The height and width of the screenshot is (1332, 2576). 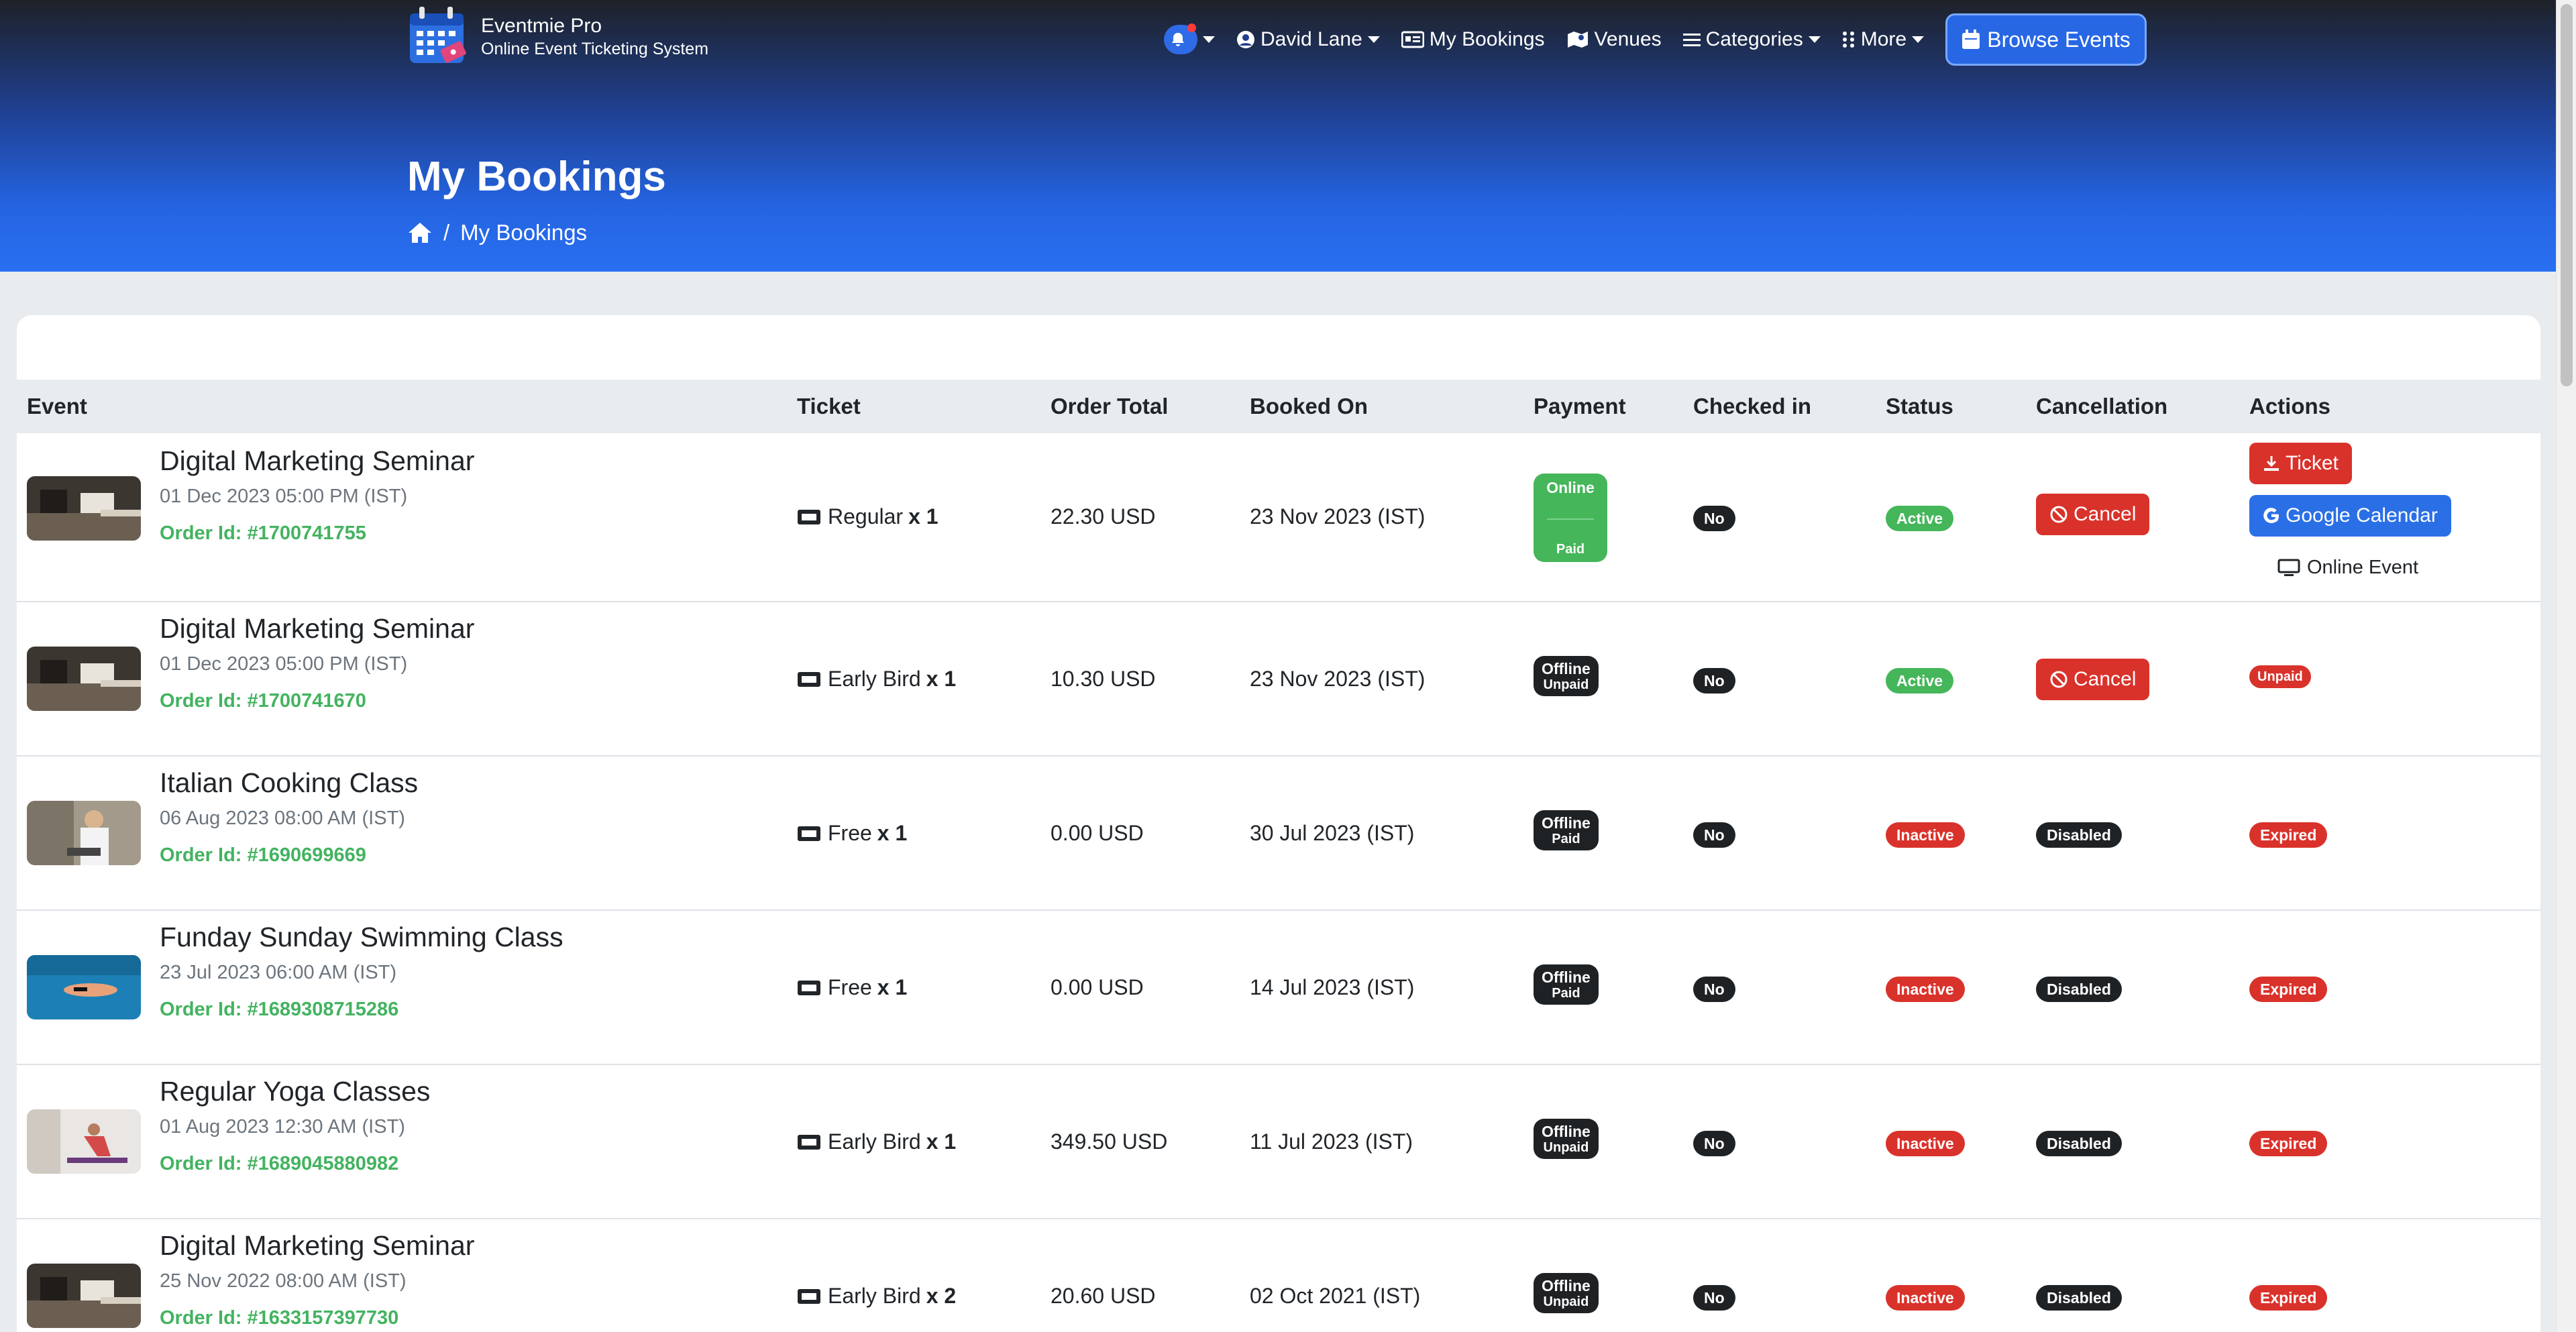 I want to click on event-title: Italian Cooking Class, so click(x=289, y=782).